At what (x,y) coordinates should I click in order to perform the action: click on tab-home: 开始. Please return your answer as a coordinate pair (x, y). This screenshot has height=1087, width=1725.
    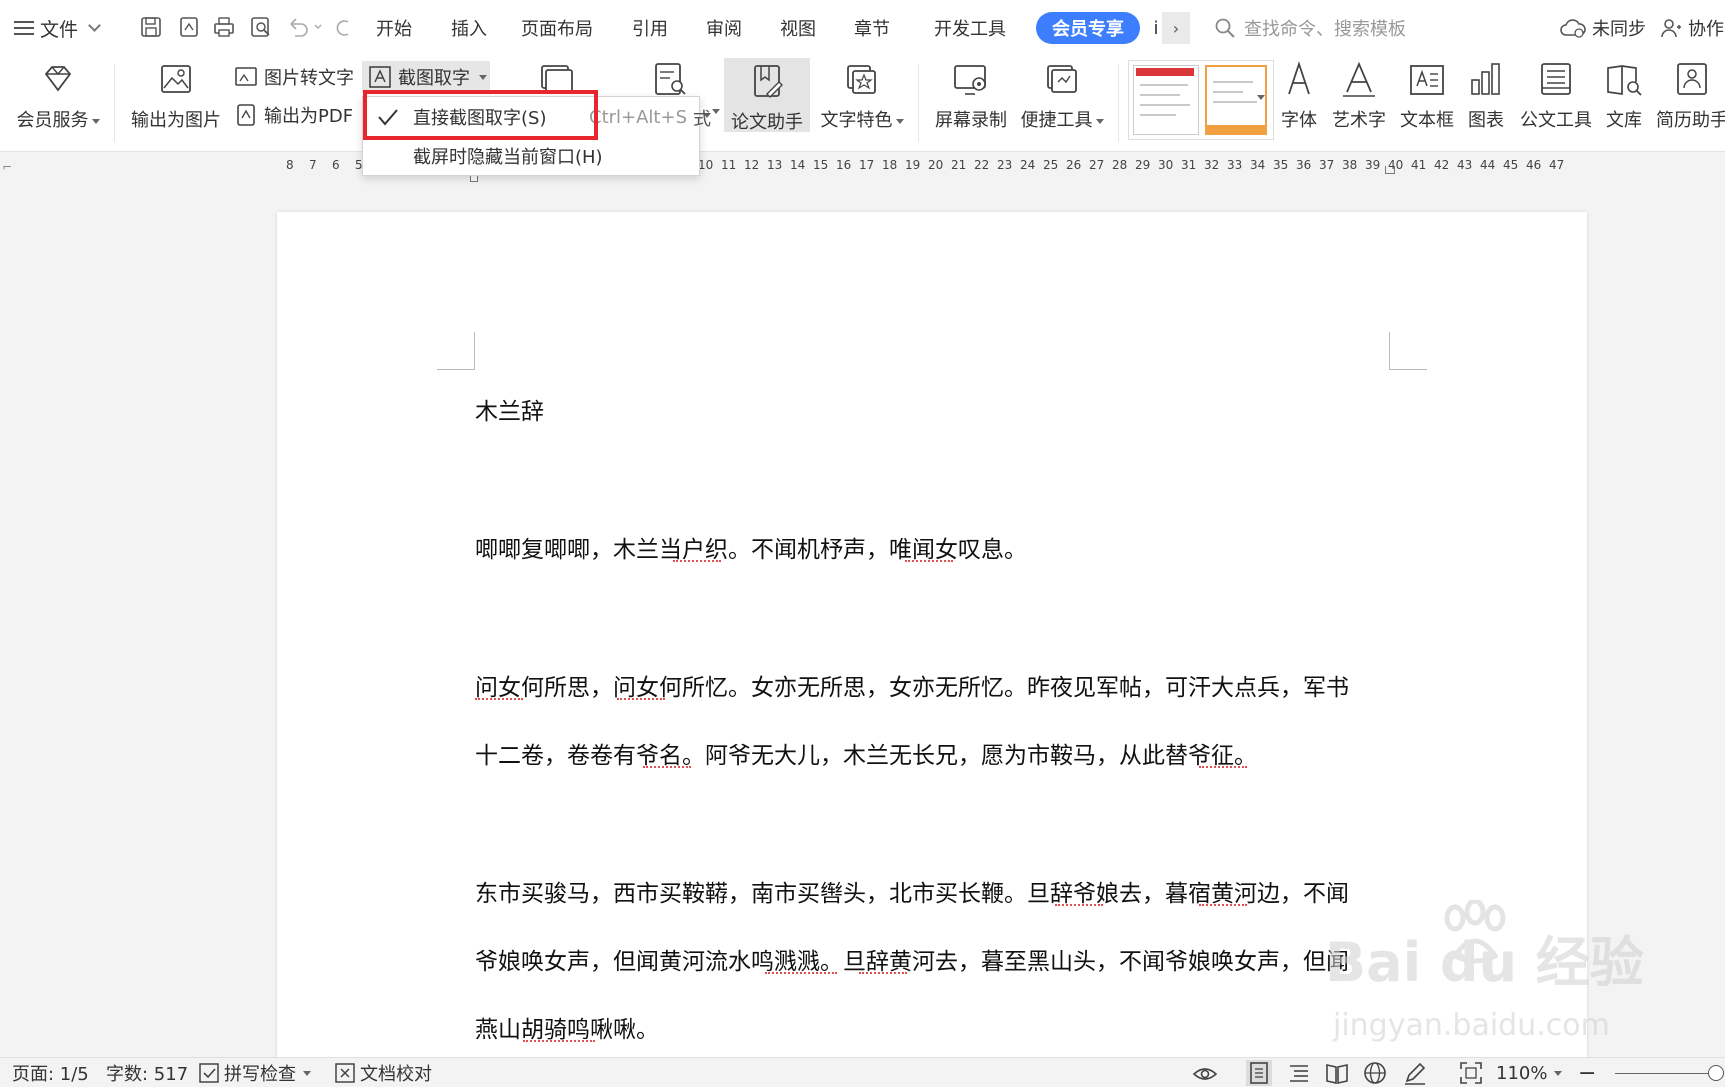
    Looking at the image, I should click on (394, 28).